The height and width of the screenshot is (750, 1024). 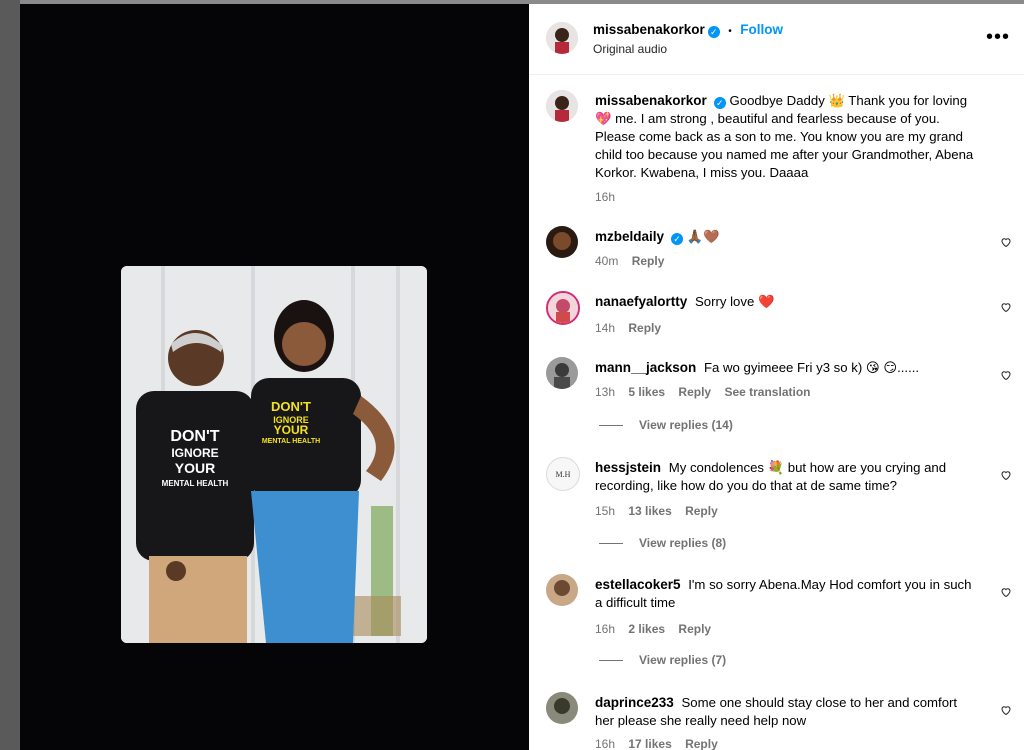 What do you see at coordinates (646, 629) in the screenshot?
I see `likes-count: 2 likes` at bounding box center [646, 629].